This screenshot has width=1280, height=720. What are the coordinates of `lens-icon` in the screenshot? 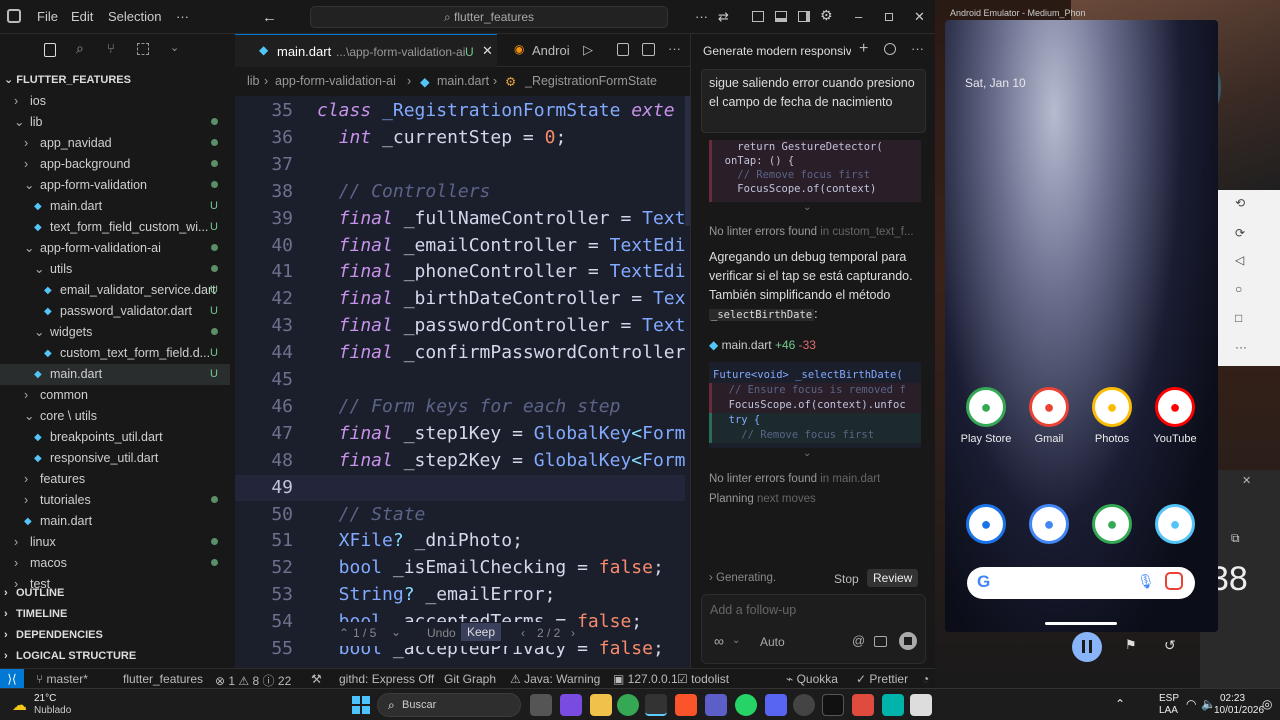 It's located at (1174, 581).